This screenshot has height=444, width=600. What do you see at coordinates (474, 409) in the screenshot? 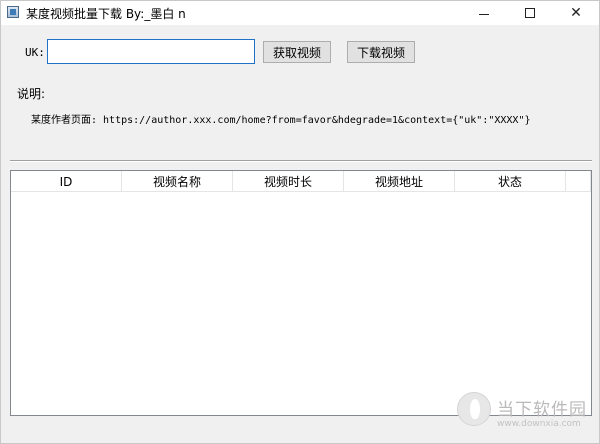
I see `watermark-logo-icon` at bounding box center [474, 409].